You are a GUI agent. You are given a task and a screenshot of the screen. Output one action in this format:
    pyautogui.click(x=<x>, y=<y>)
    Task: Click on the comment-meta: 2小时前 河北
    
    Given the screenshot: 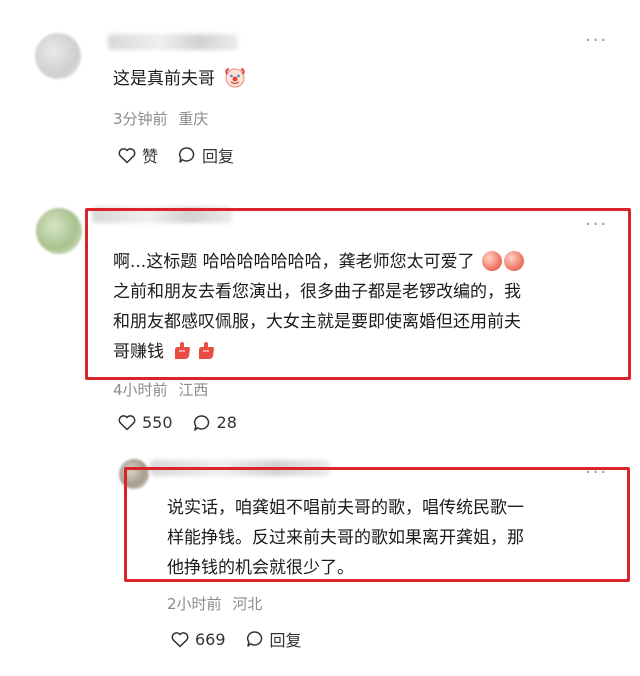 What is the action you would take?
    pyautogui.click(x=214, y=603)
    